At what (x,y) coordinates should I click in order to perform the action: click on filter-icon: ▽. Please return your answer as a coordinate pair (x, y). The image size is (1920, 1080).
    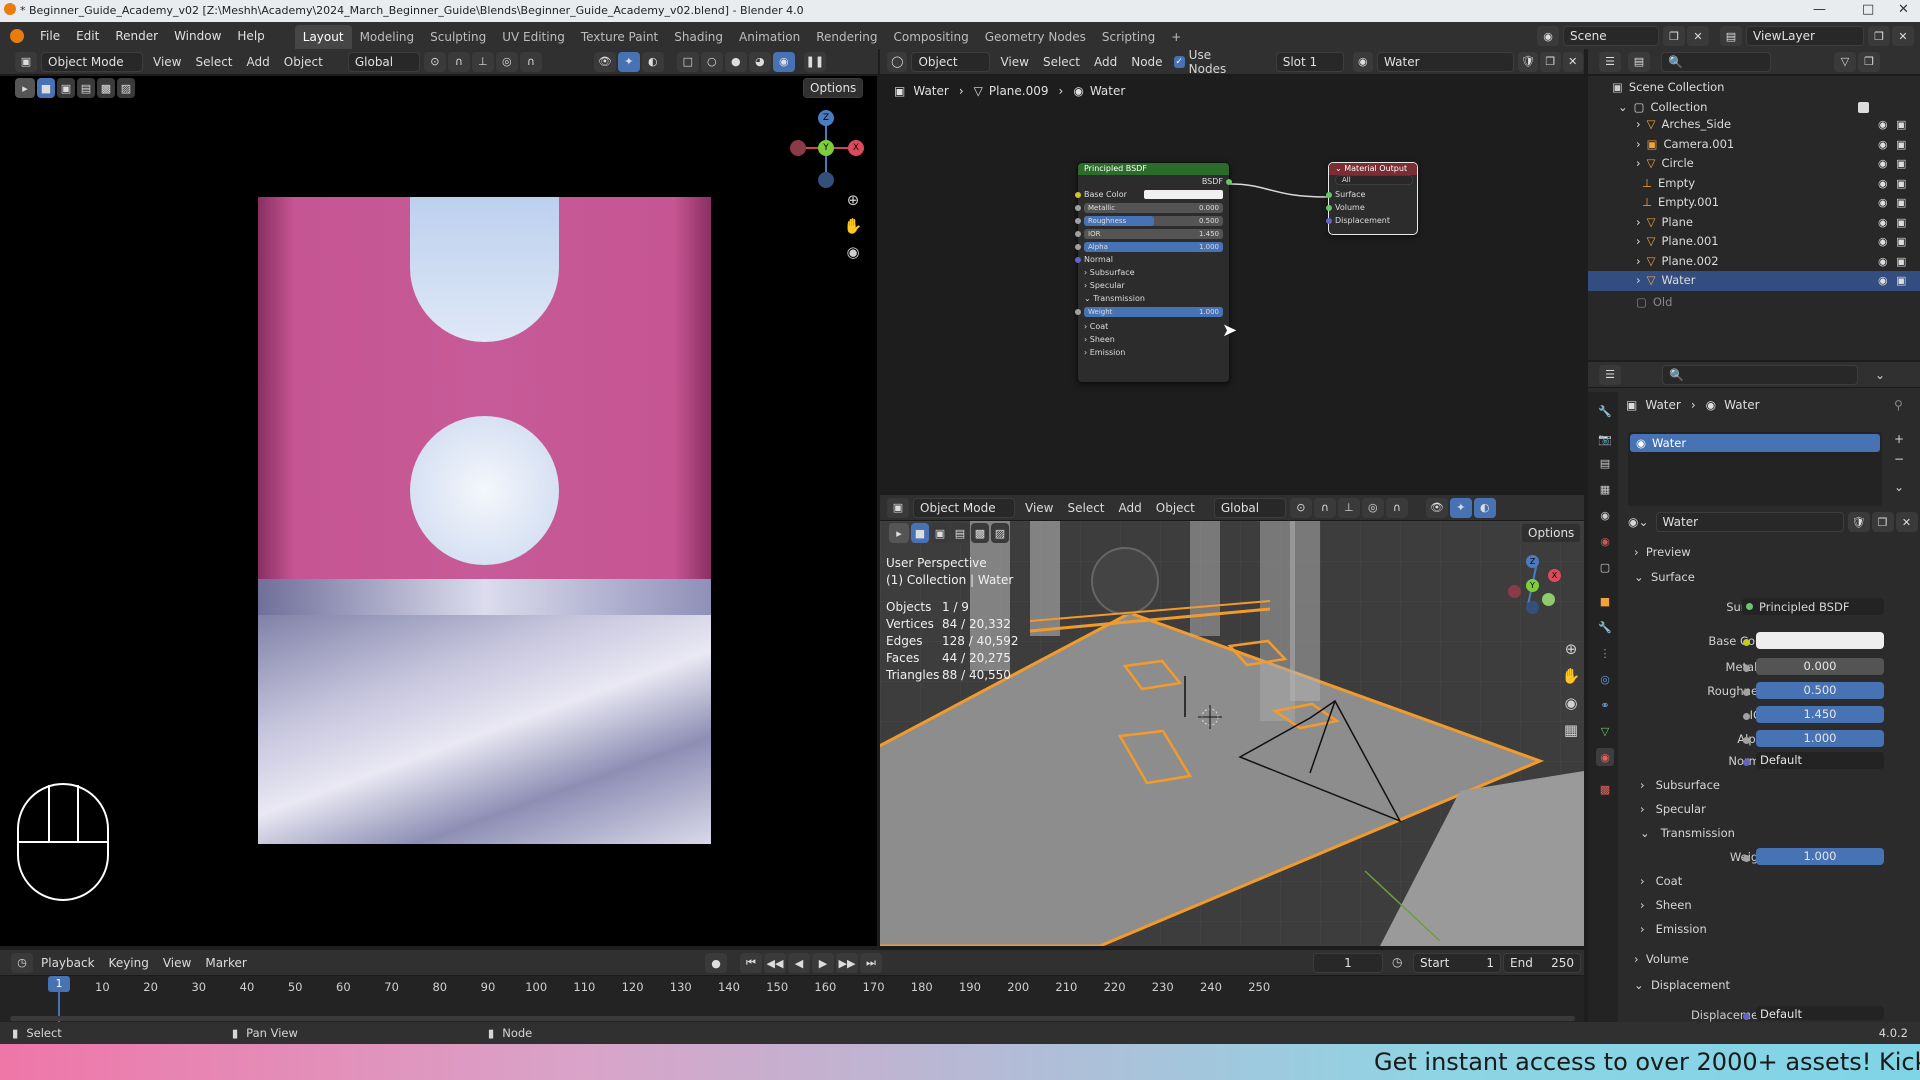
    Looking at the image, I should click on (1845, 61).